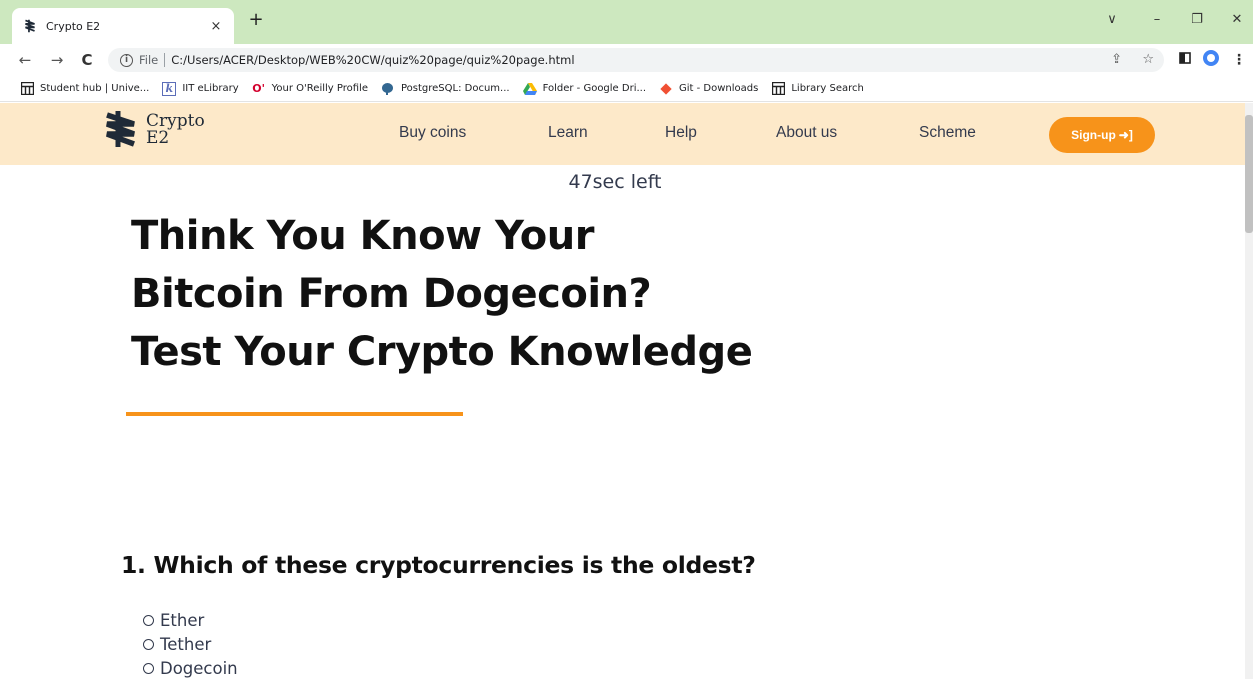 The image size is (1253, 679). Describe the element at coordinates (210, 88) in the screenshot. I see `bookmark-label: IIT eLibrary` at that location.